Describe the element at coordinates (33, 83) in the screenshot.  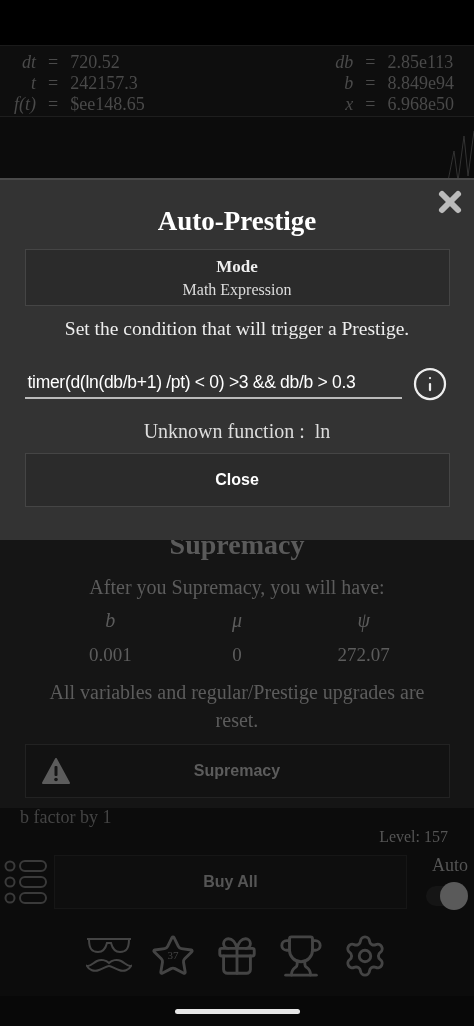
I see `variable-symbol: t` at that location.